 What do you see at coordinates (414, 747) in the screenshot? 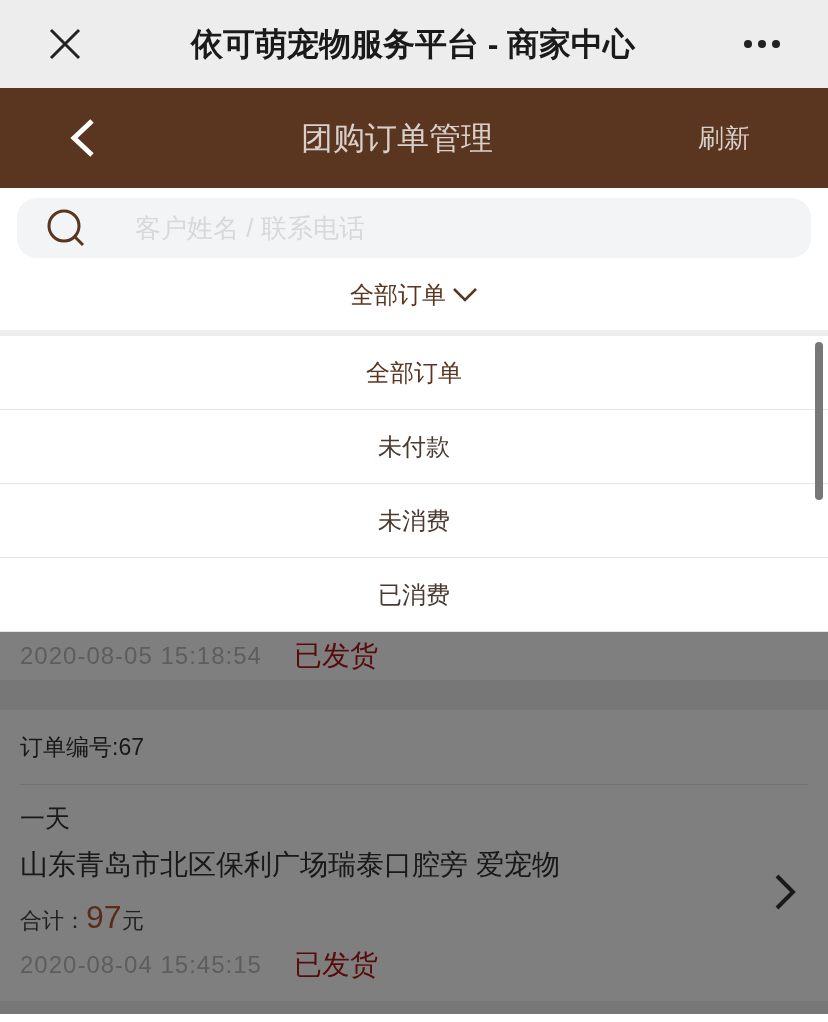
I see `order-number: 订单编号:67` at bounding box center [414, 747].